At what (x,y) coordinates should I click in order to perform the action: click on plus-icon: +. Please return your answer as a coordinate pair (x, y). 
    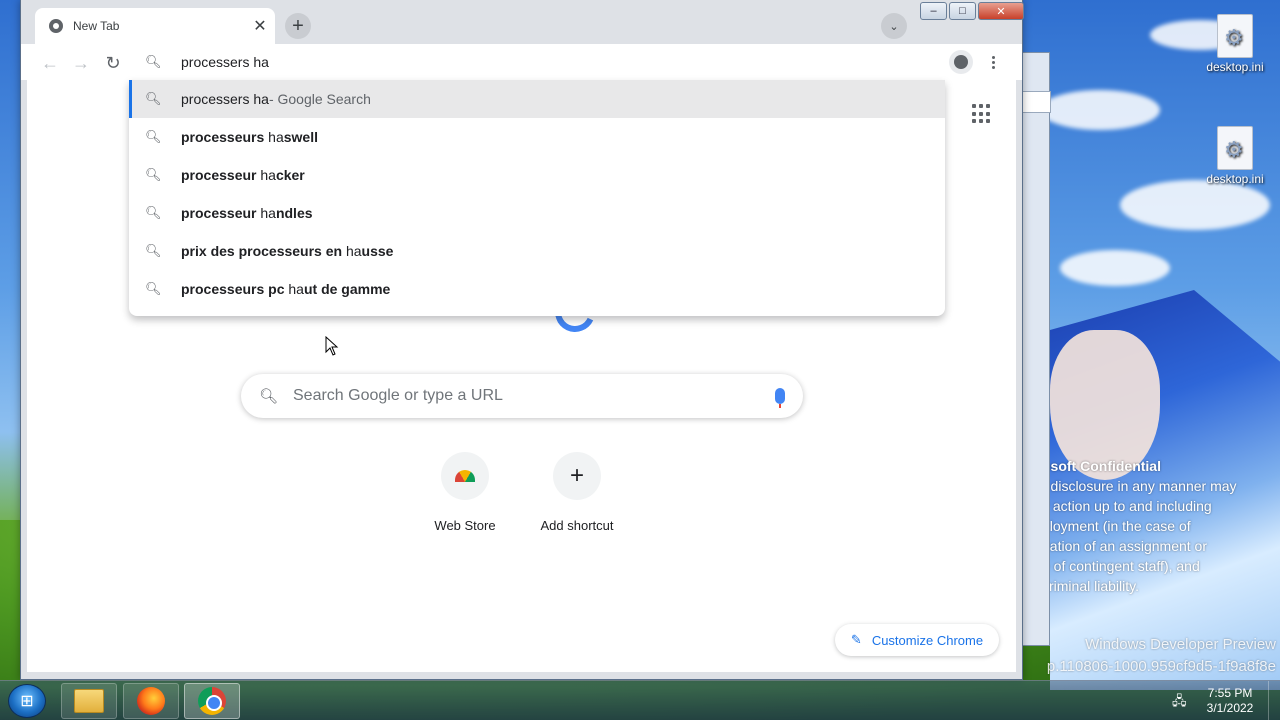
    Looking at the image, I should click on (577, 476).